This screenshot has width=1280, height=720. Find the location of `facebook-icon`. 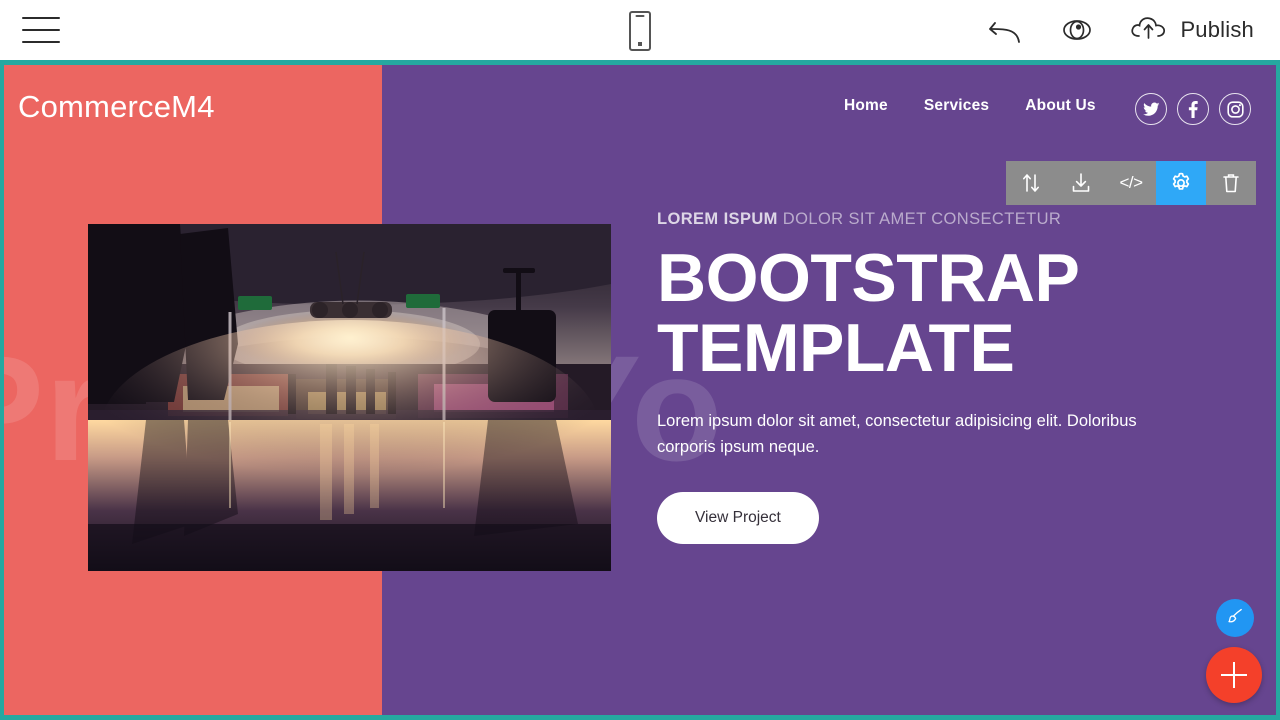

facebook-icon is located at coordinates (1193, 109).